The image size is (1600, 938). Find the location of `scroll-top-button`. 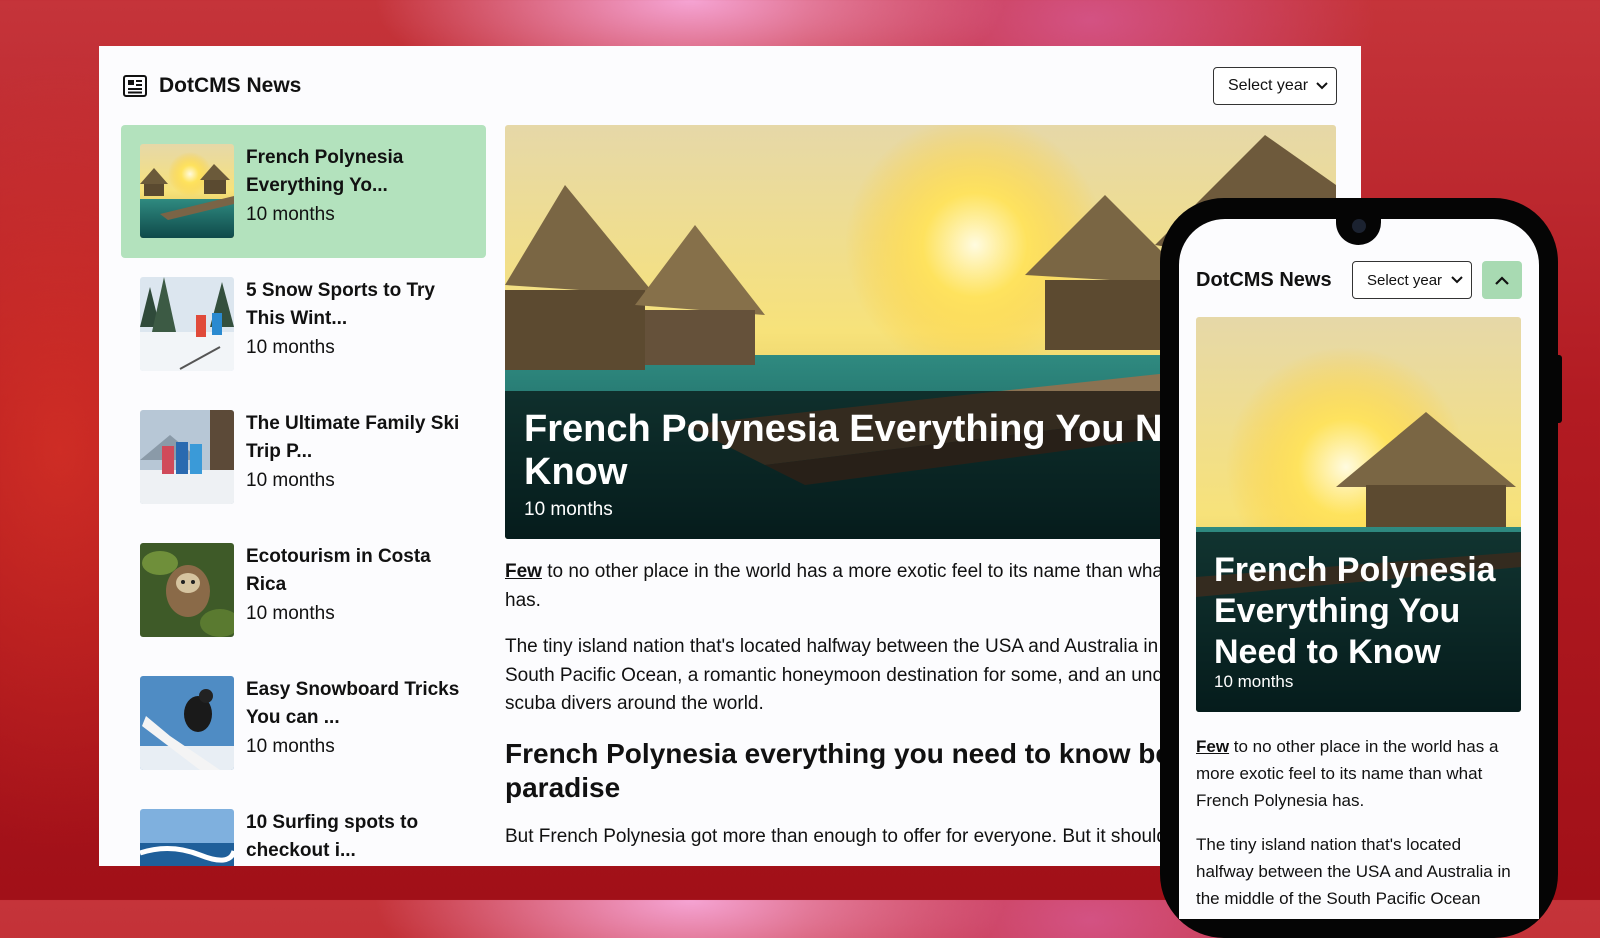

scroll-top-button is located at coordinates (1502, 280).